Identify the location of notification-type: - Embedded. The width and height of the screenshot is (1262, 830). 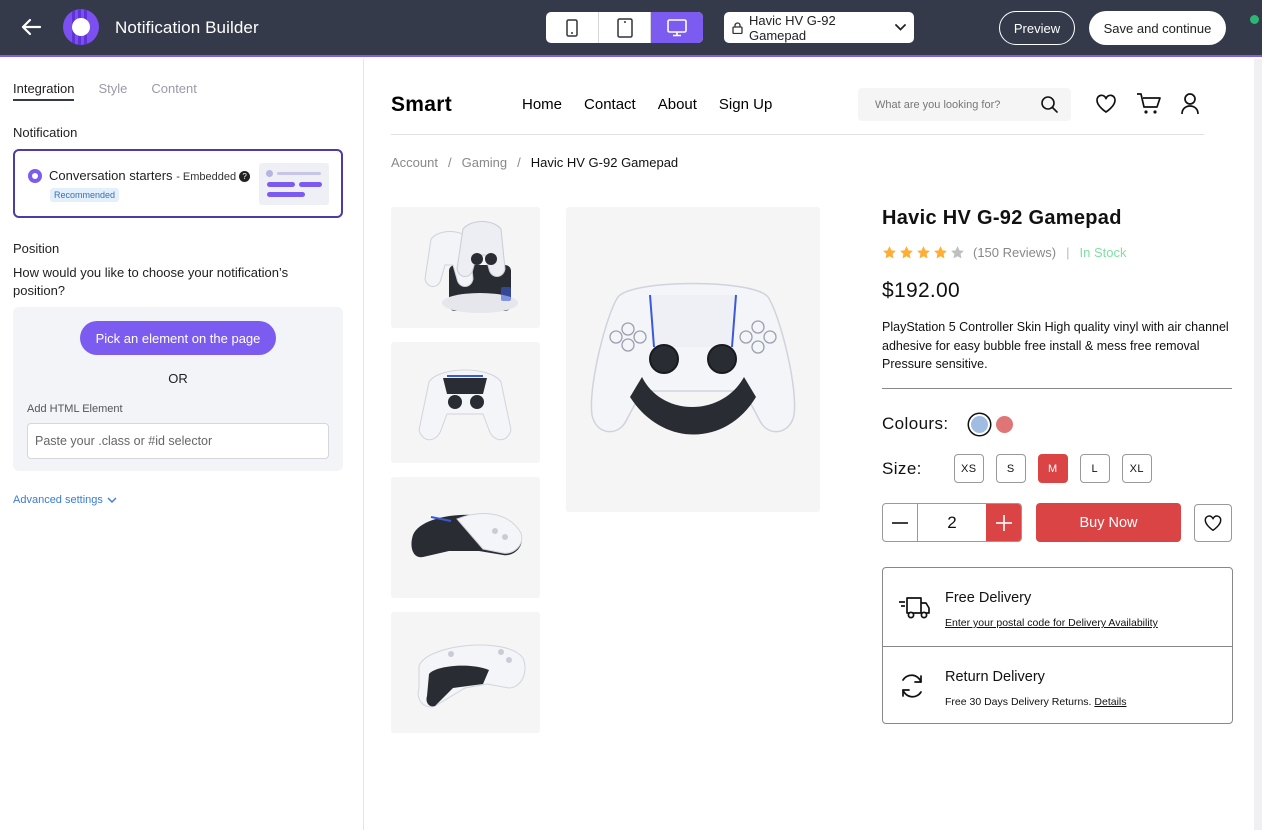
(206, 177).